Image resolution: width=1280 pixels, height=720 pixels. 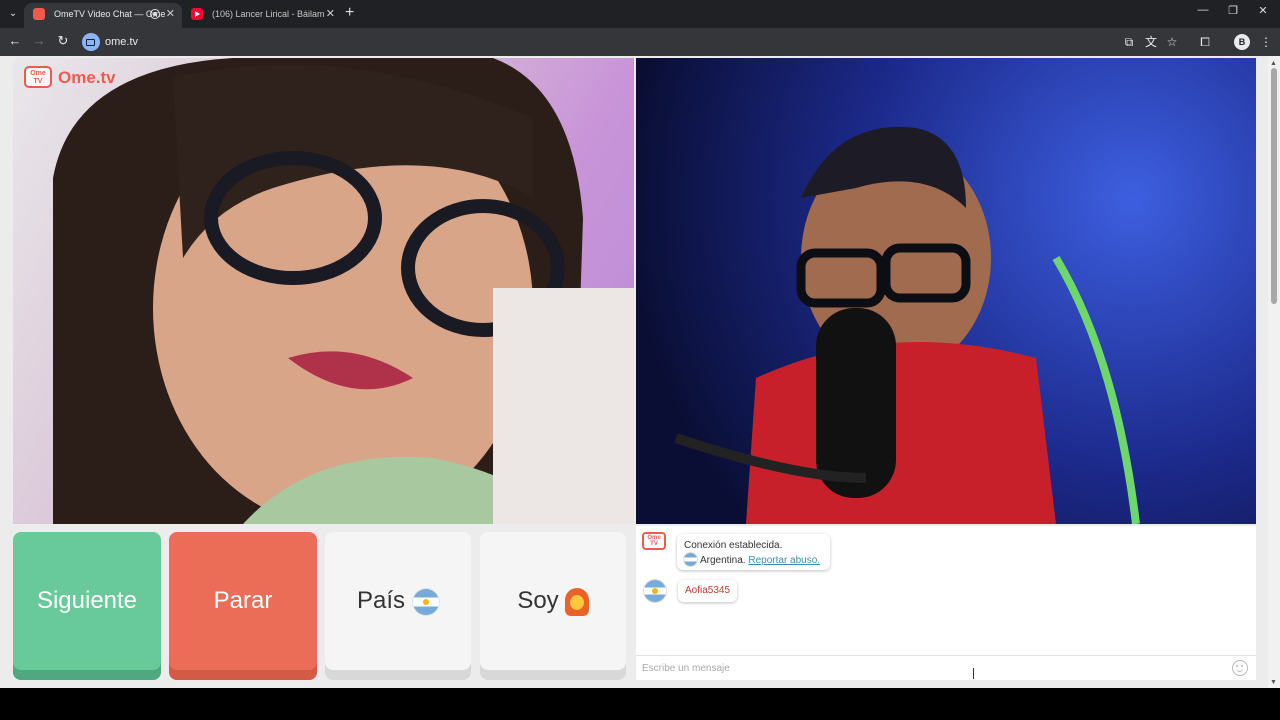 What do you see at coordinates (87, 600) in the screenshot?
I see `next-button-label: Siguiente` at bounding box center [87, 600].